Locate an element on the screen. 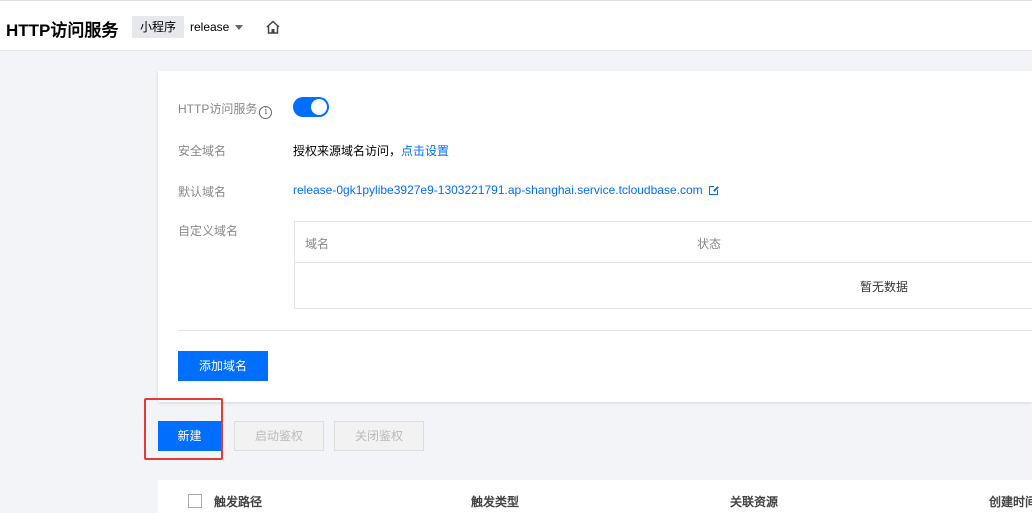 This screenshot has width=1032, height=513. info-icon: i is located at coordinates (266, 112).